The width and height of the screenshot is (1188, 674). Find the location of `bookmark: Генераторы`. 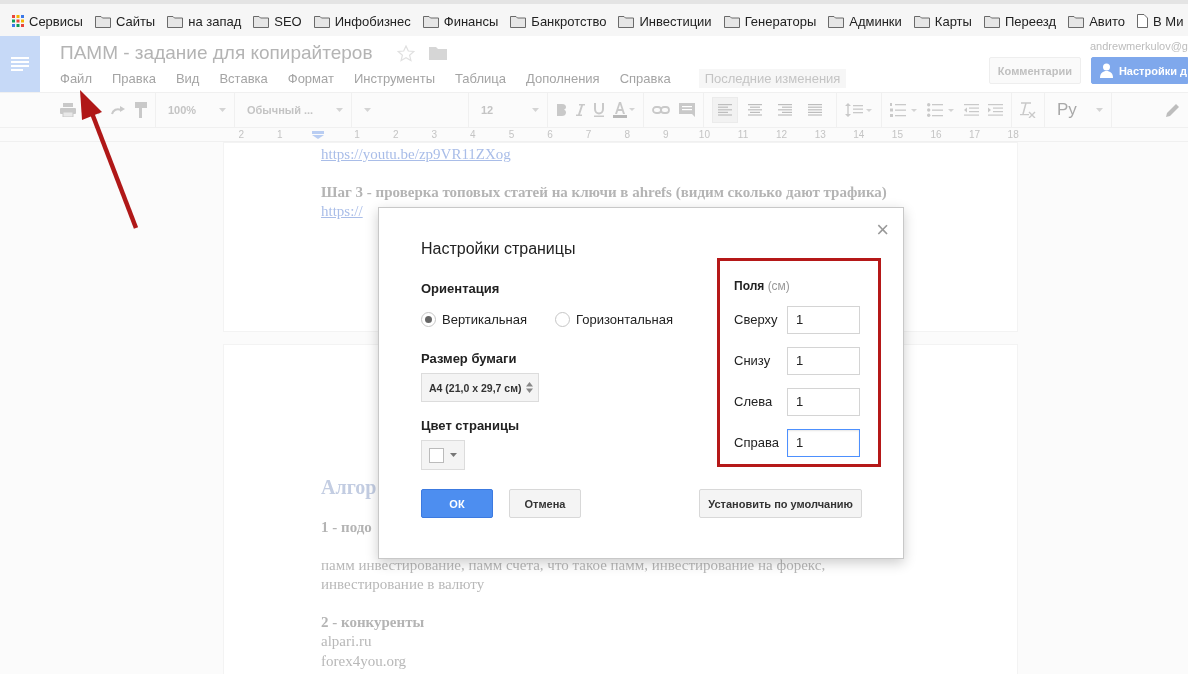

bookmark: Генераторы is located at coordinates (770, 21).